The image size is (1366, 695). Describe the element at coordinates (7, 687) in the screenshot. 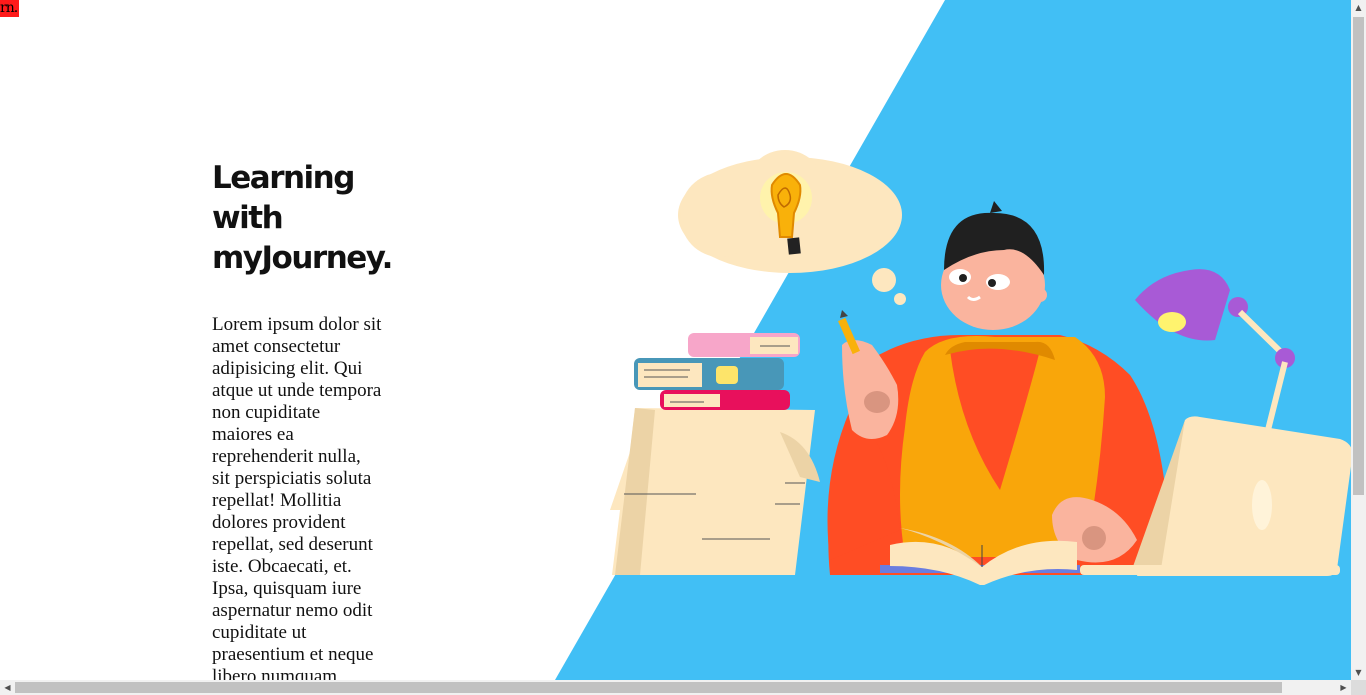

I see `scroll-left-arrow-icon: ◀` at that location.